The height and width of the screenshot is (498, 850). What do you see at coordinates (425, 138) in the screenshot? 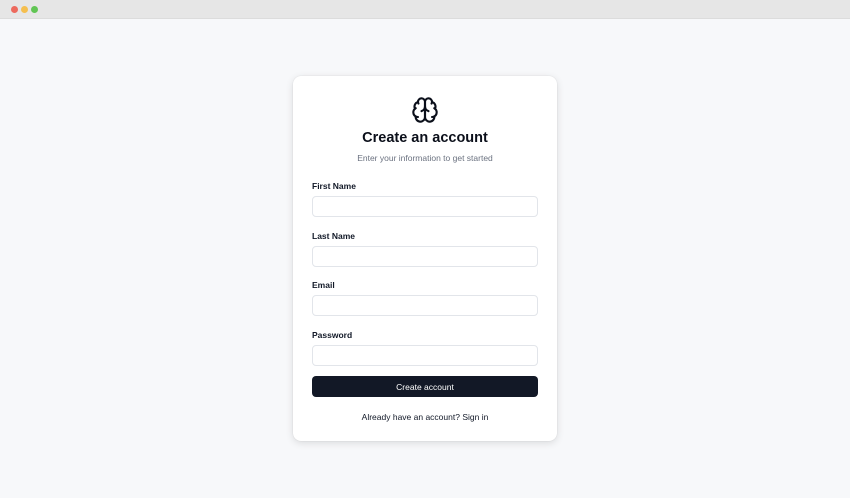
I see `page-title: Create an account` at bounding box center [425, 138].